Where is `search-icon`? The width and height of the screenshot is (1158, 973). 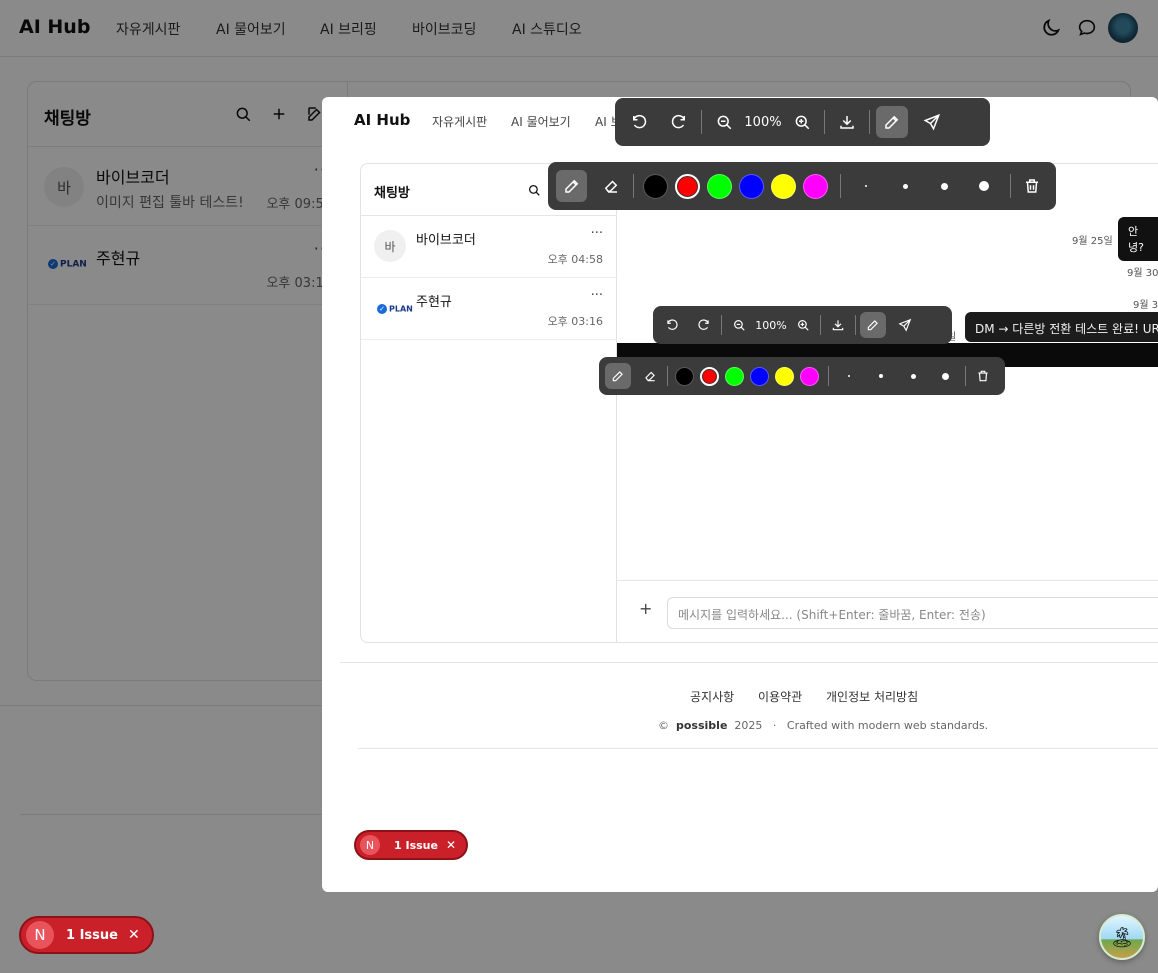
search-icon is located at coordinates (534, 190).